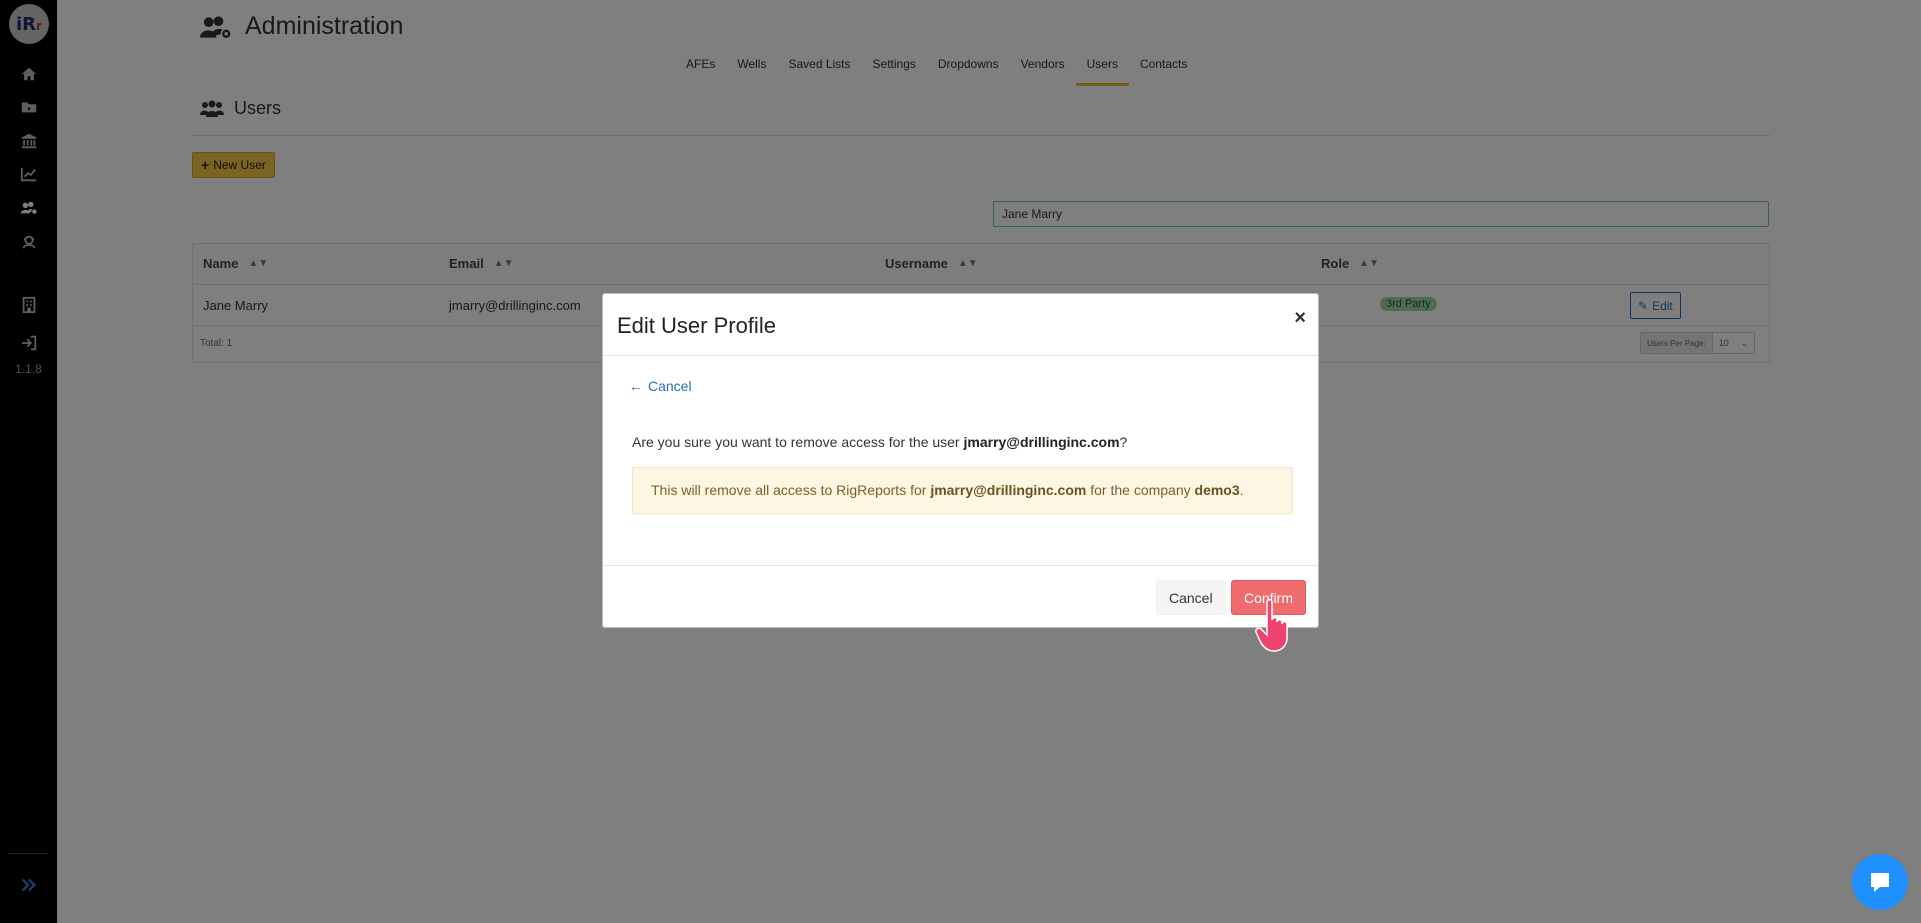  What do you see at coordinates (696, 325) in the screenshot?
I see `modal-title: Edit User Profile` at bounding box center [696, 325].